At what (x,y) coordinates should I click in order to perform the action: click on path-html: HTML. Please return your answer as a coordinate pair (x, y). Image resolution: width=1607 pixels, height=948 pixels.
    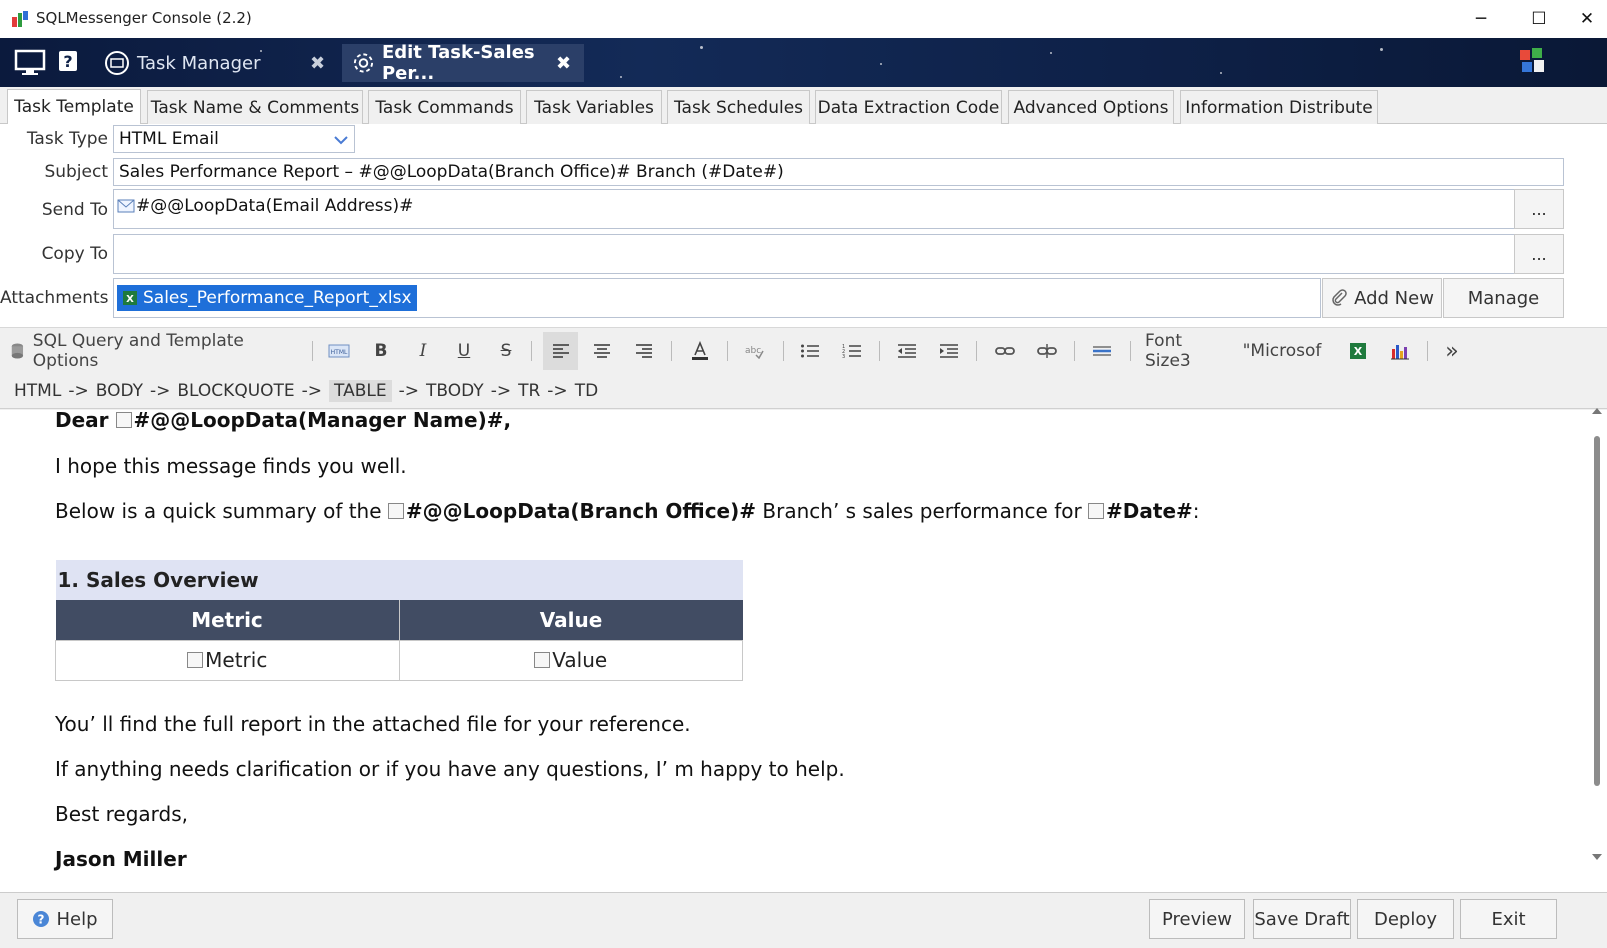
    Looking at the image, I should click on (37, 391).